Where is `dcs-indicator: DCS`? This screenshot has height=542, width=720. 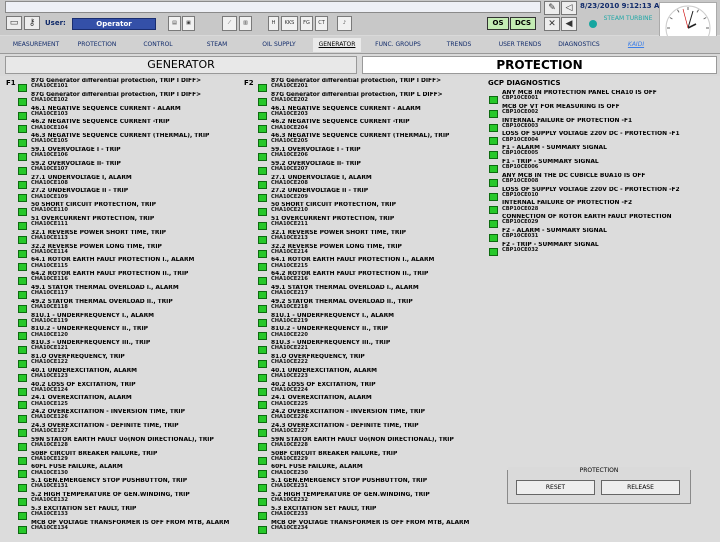 dcs-indicator: DCS is located at coordinates (523, 23).